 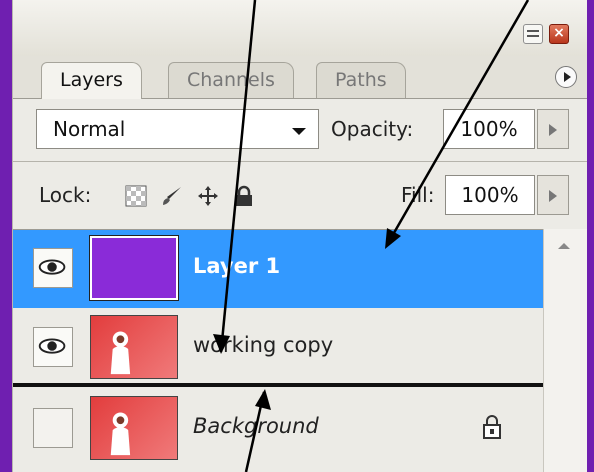 I want to click on panel-title-bar: ×, so click(x=300, y=28).